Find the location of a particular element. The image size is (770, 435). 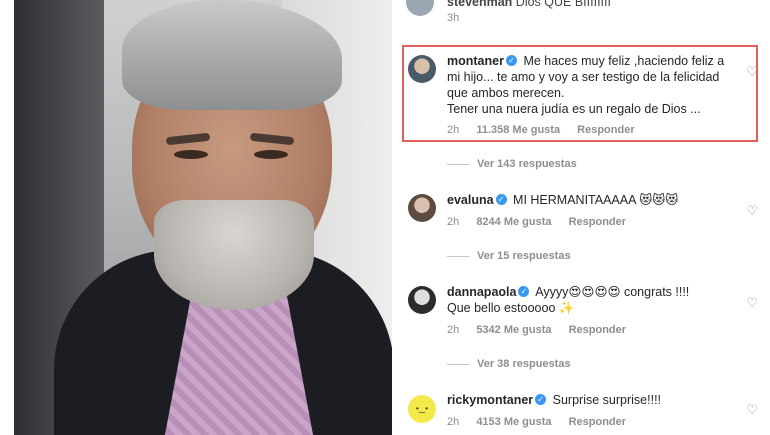

view-replies-button: Ver 15 respuestas is located at coordinates (509, 256).